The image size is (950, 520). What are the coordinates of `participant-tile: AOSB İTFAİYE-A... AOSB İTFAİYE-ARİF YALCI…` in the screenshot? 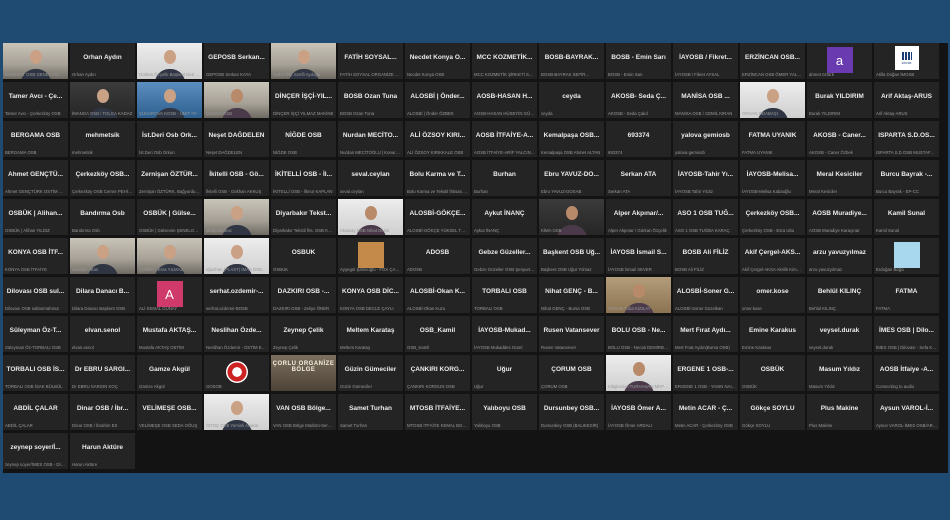 It's located at (504, 139).